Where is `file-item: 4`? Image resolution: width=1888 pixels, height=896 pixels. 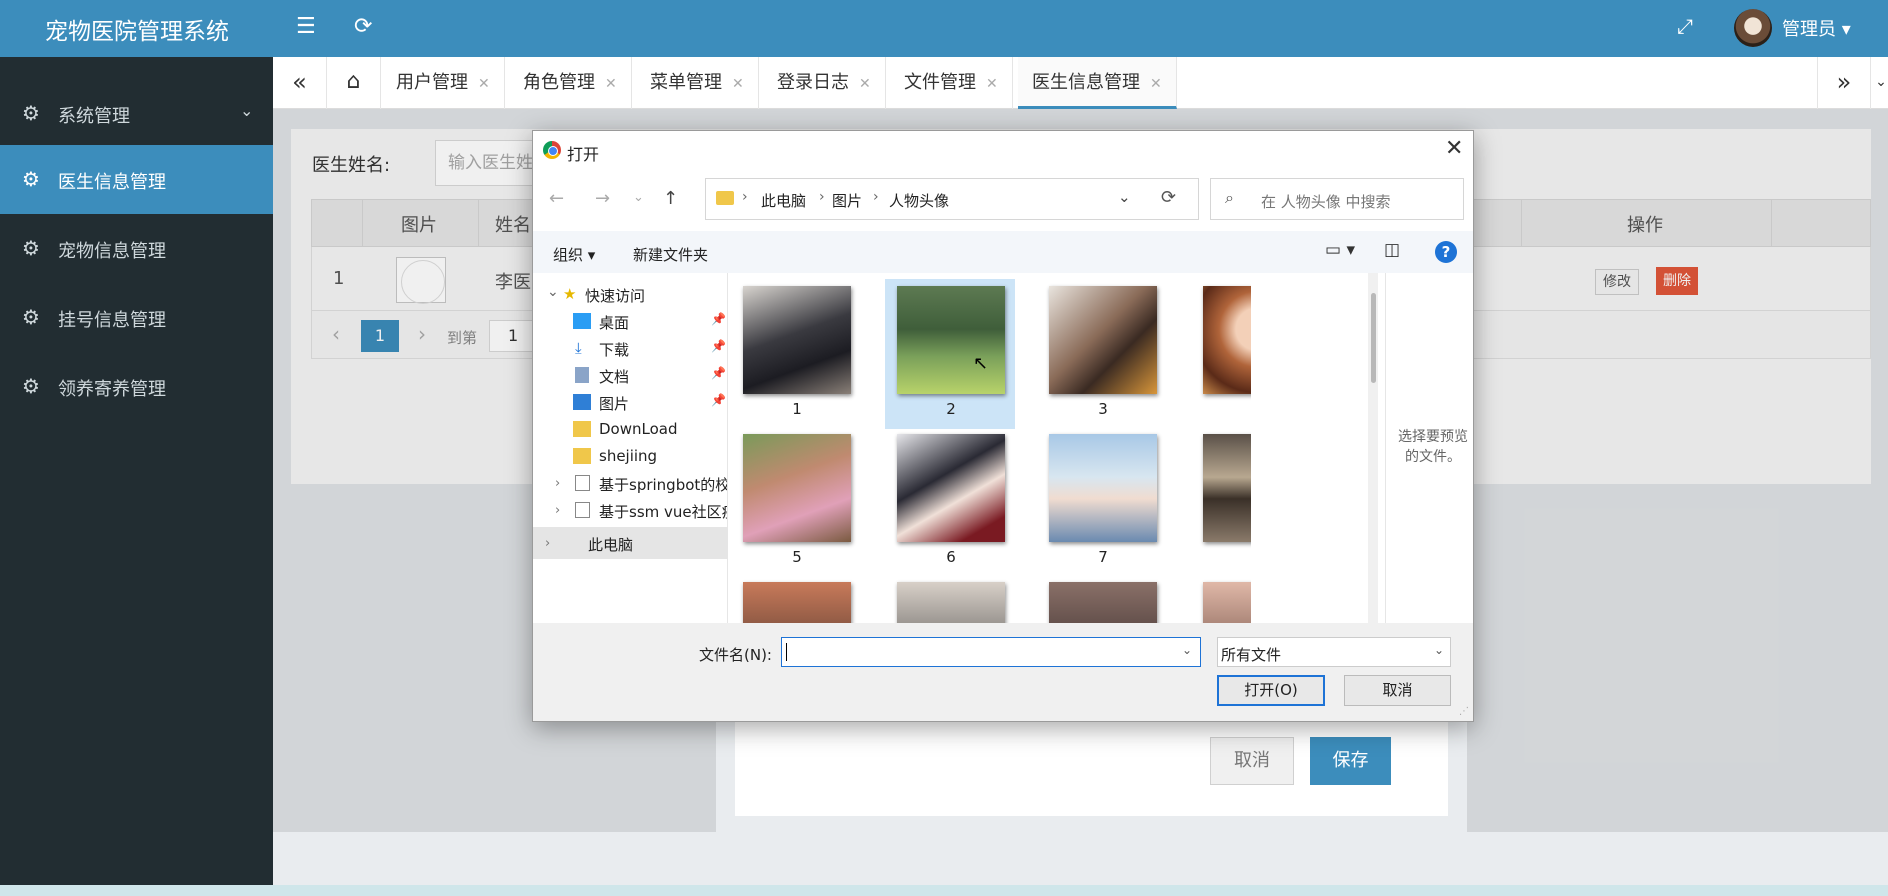
file-item: 4 is located at coordinates (1221, 354).